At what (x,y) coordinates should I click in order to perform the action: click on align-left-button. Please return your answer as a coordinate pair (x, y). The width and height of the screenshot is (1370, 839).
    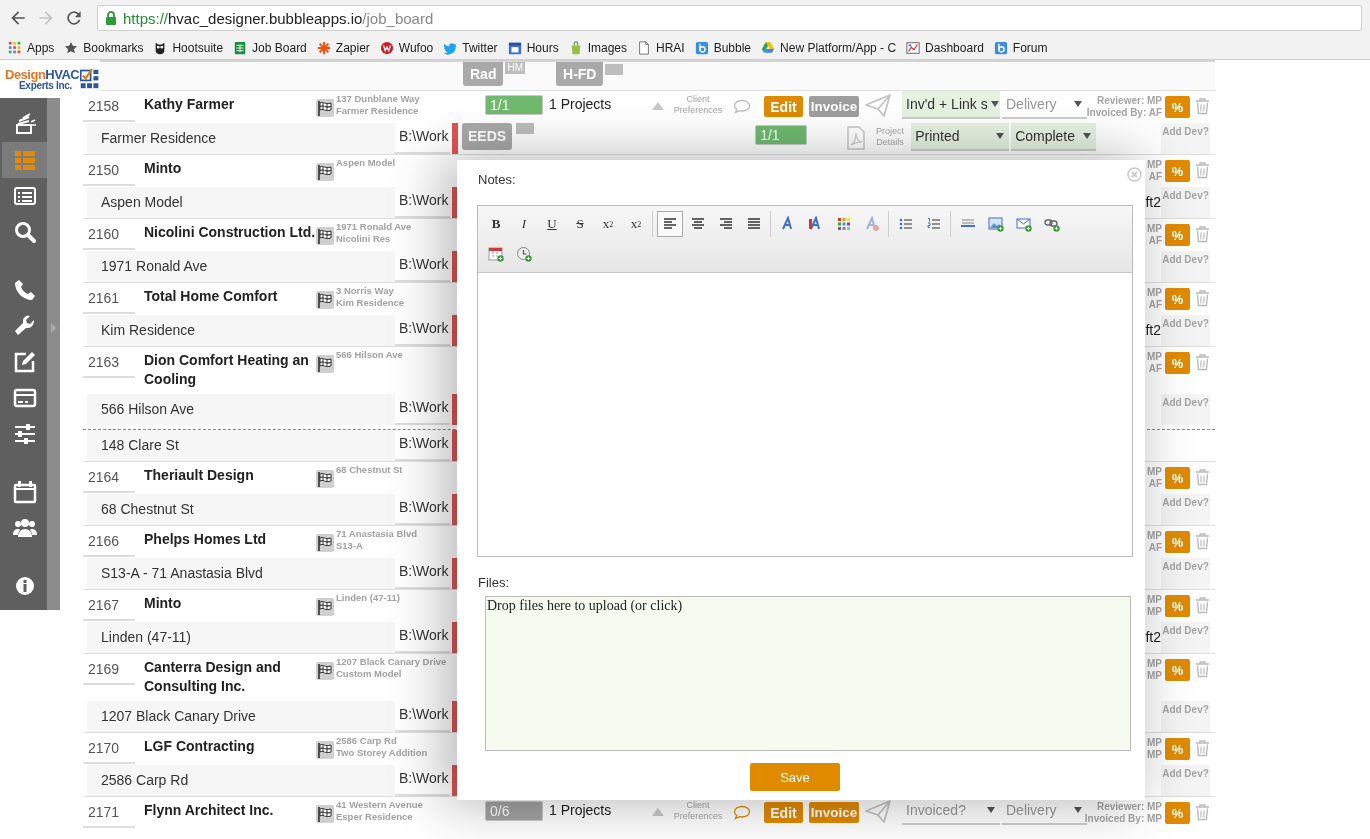
    Looking at the image, I should click on (670, 224).